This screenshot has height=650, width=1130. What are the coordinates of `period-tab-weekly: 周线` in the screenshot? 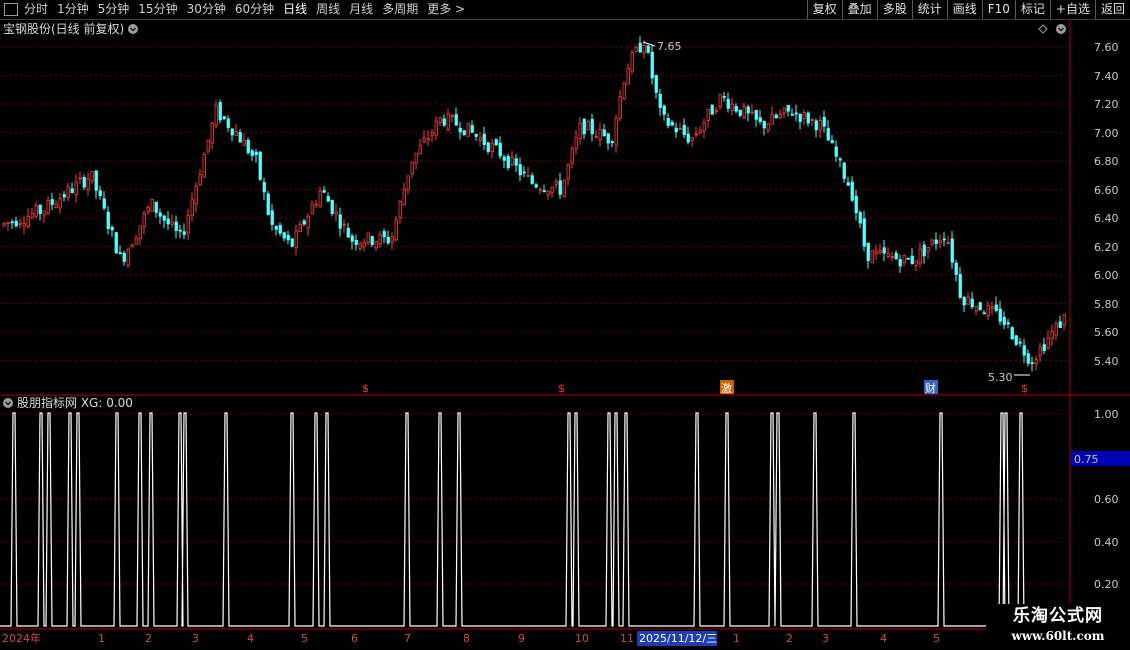 It's located at (328, 9).